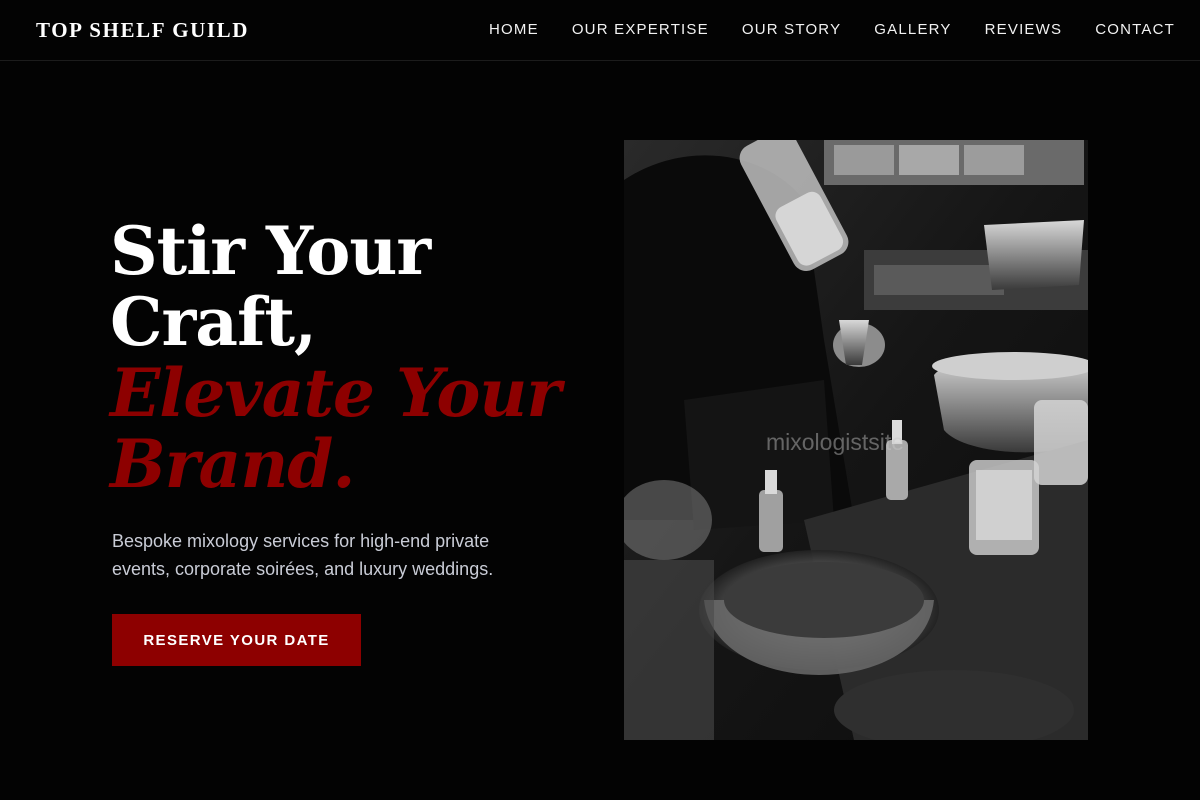 This screenshot has width=1200, height=800. Describe the element at coordinates (270, 251) in the screenshot. I see `headline-line-1: Stir Your` at that location.